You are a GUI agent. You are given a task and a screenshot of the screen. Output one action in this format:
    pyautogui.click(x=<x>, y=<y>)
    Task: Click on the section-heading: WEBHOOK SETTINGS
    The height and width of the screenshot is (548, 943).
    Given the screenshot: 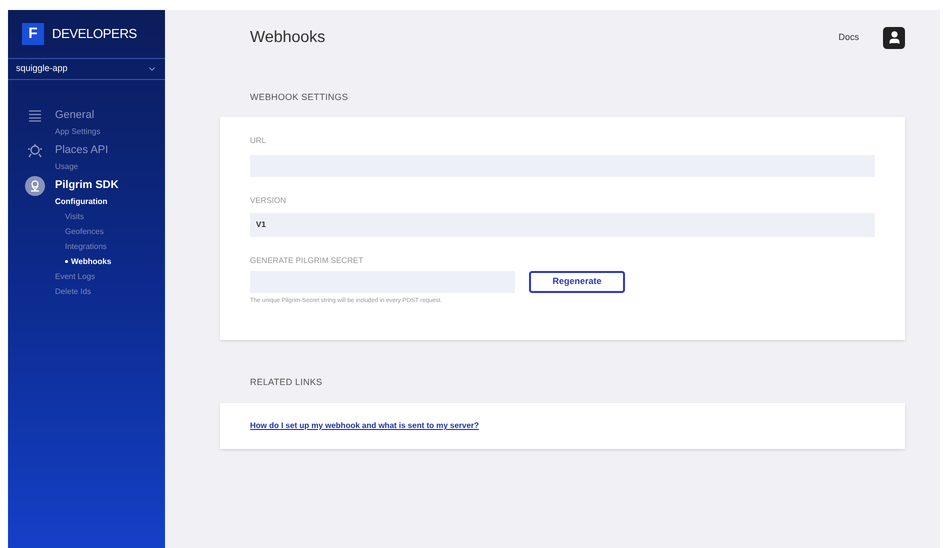 What is the action you would take?
    pyautogui.click(x=300, y=97)
    